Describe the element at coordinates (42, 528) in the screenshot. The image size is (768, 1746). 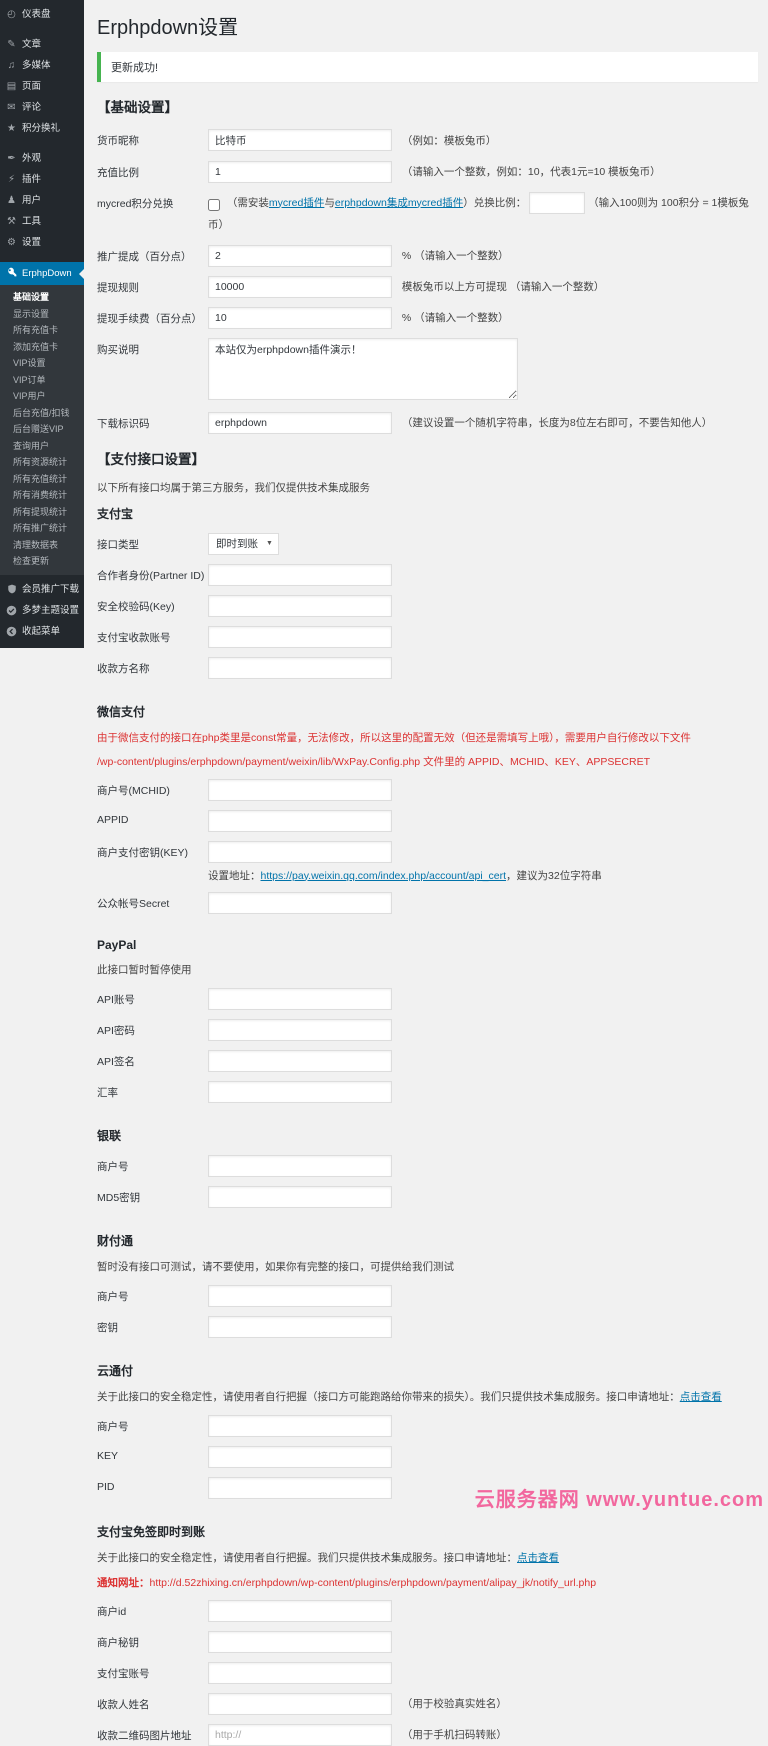
I see `submenu-item-promo-stats: 所有推广统计` at that location.